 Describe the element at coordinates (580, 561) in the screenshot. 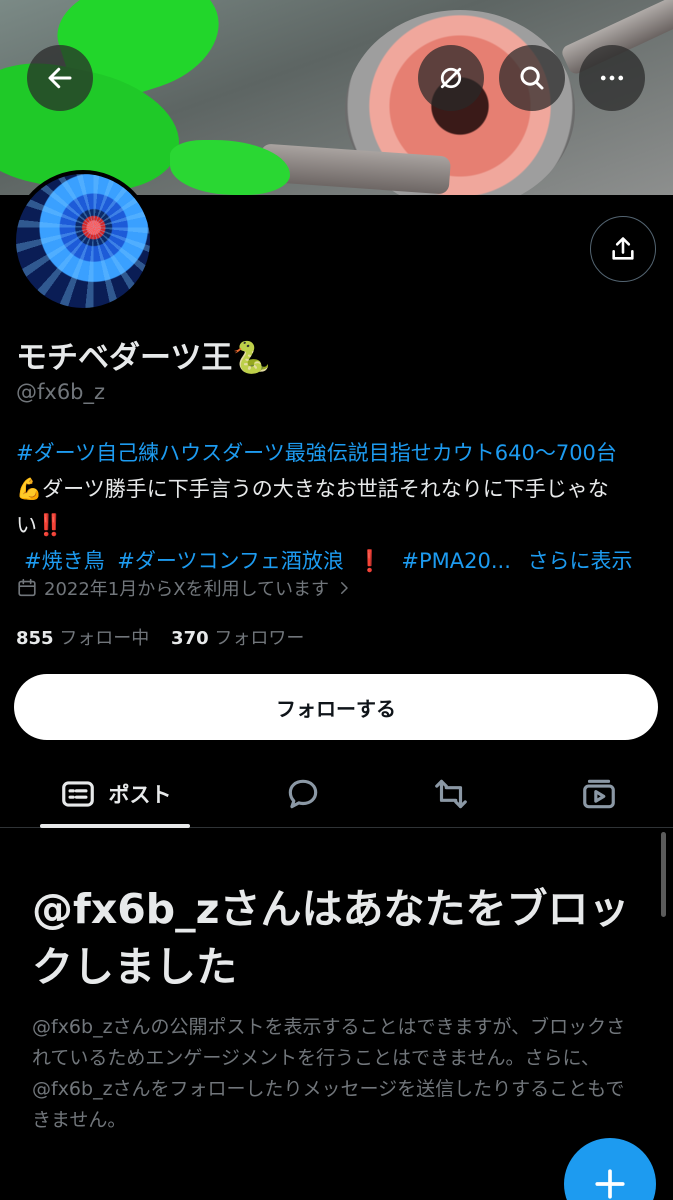

I see `bio-show-more-link: さらに表示` at that location.